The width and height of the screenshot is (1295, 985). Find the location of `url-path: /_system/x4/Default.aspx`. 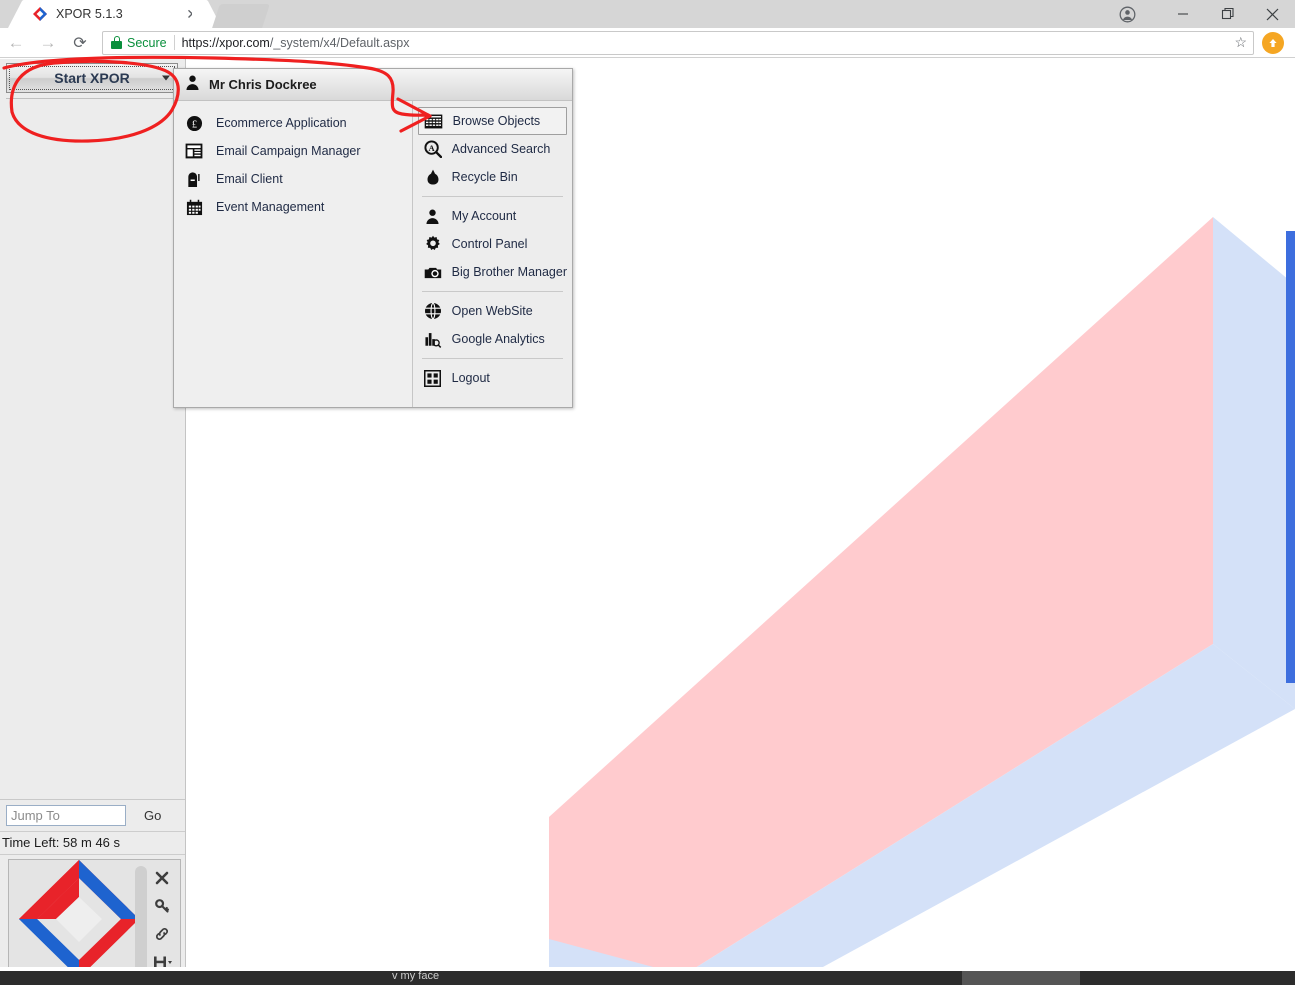

url-path: /_system/x4/Default.aspx is located at coordinates (339, 42).